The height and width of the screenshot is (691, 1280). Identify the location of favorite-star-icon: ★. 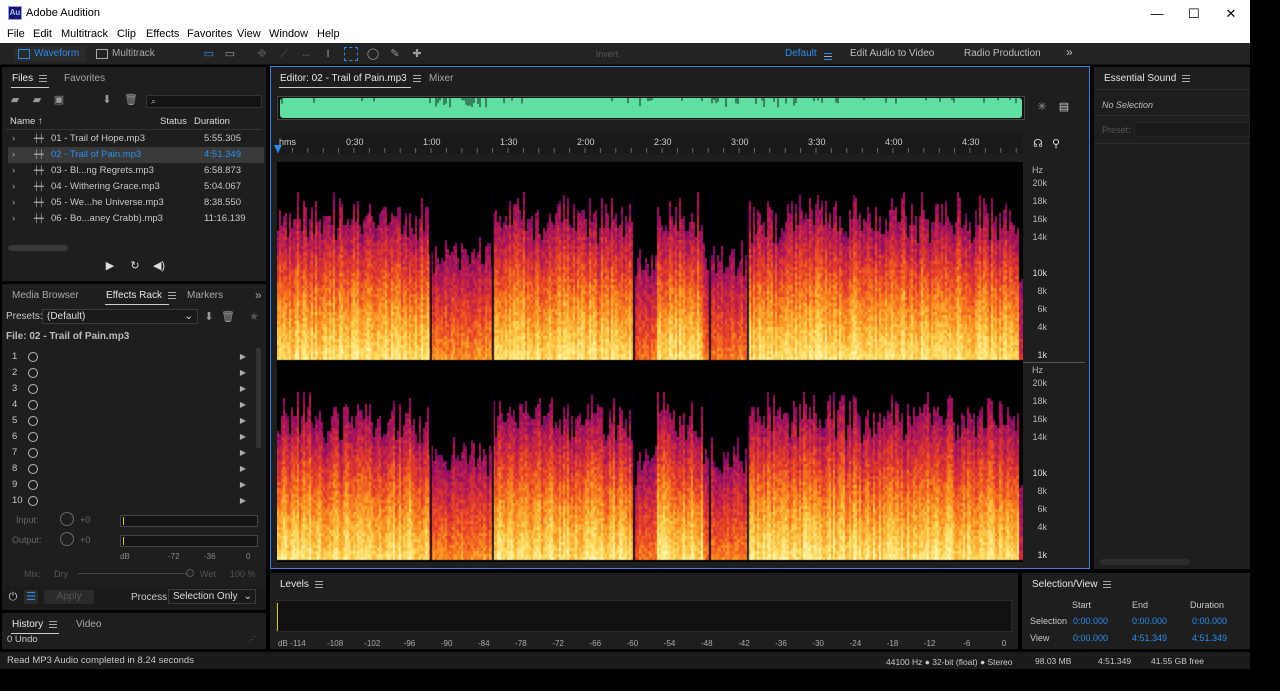
(254, 317).